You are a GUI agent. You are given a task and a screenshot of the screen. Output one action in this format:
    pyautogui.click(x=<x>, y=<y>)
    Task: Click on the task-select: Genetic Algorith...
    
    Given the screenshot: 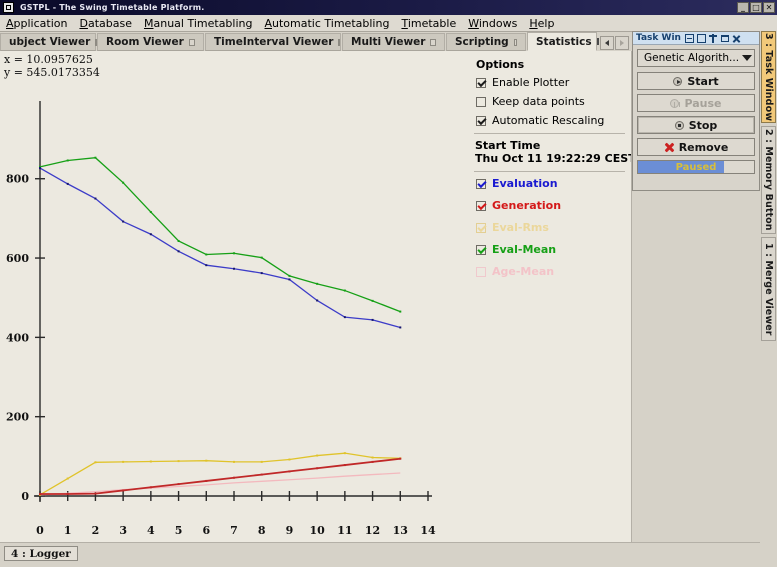 What is the action you would take?
    pyautogui.click(x=696, y=58)
    